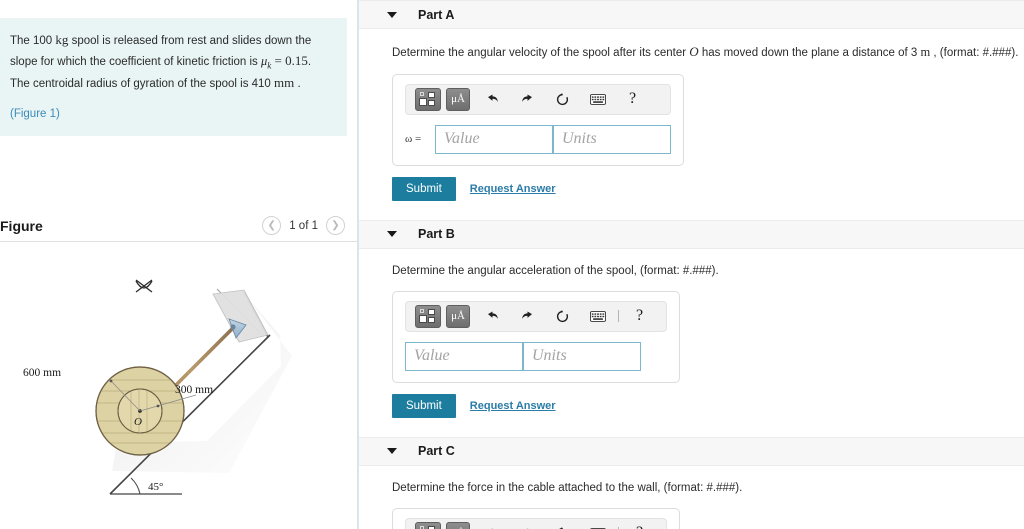 This screenshot has height=529, width=1024. What do you see at coordinates (494, 139) in the screenshot?
I see `part-a-value-input` at bounding box center [494, 139].